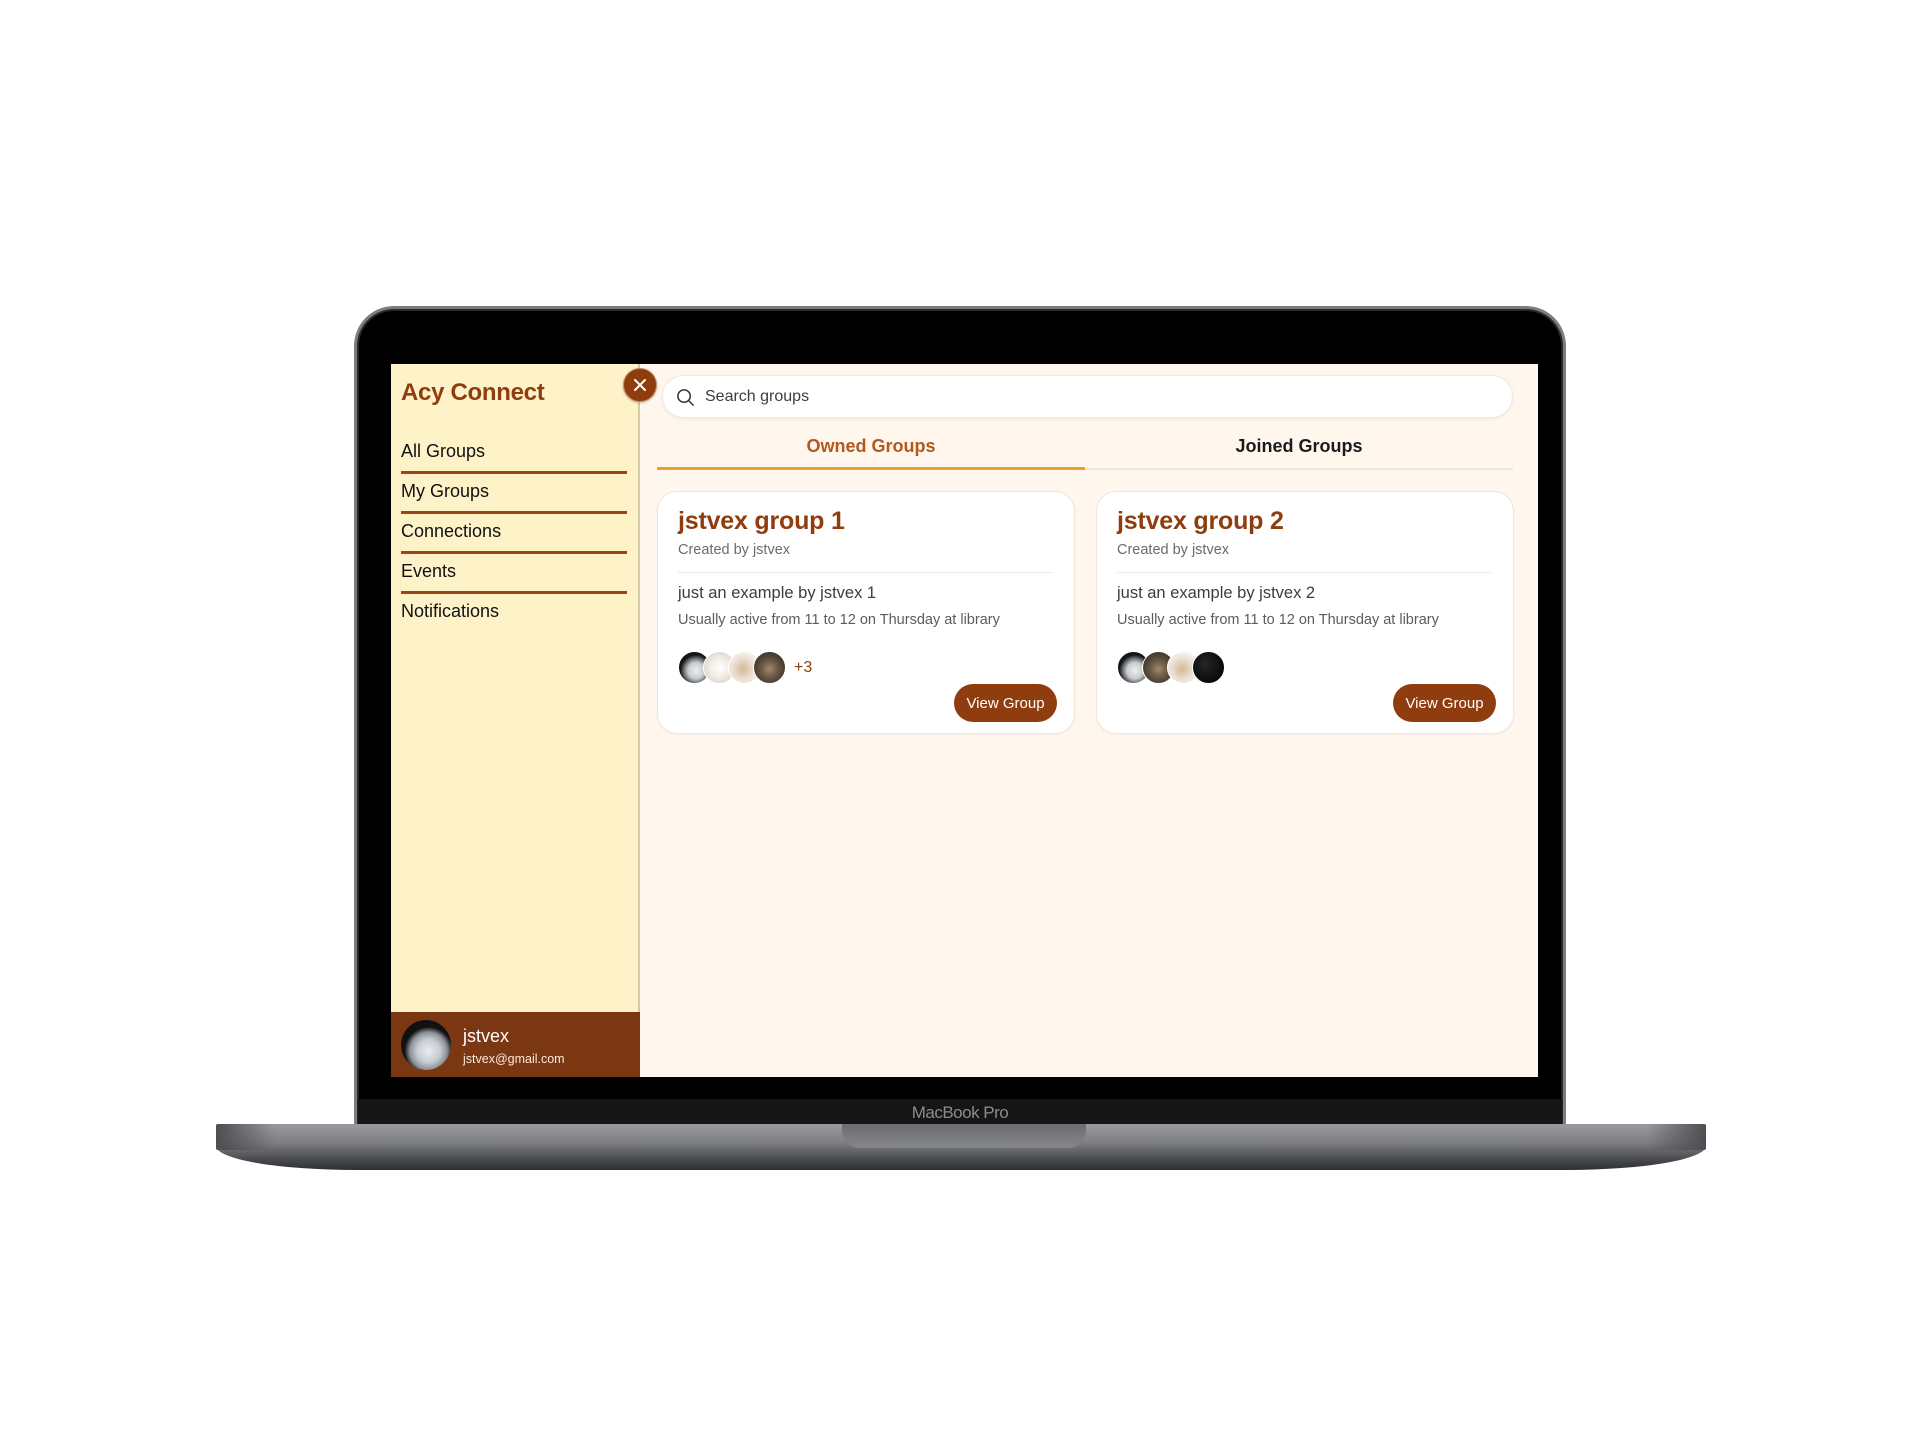 Image resolution: width=1920 pixels, height=1440 pixels. What do you see at coordinates (514, 574) in the screenshot?
I see `sidebar-item-events: Events` at bounding box center [514, 574].